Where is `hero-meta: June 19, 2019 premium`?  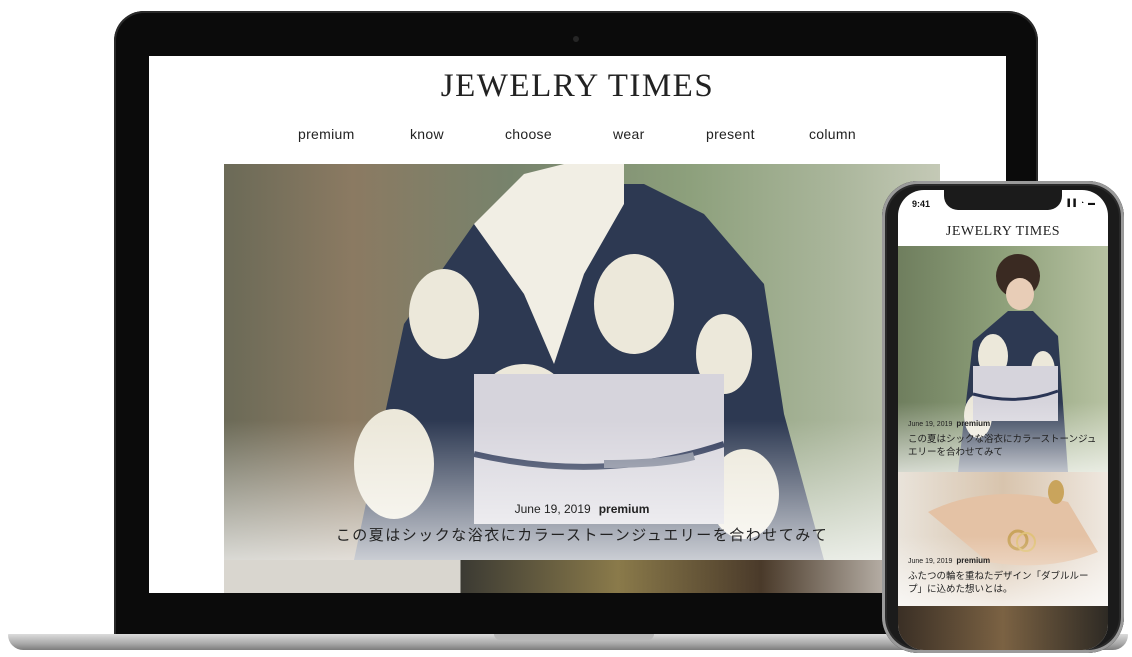 hero-meta: June 19, 2019 premium is located at coordinates (582, 509).